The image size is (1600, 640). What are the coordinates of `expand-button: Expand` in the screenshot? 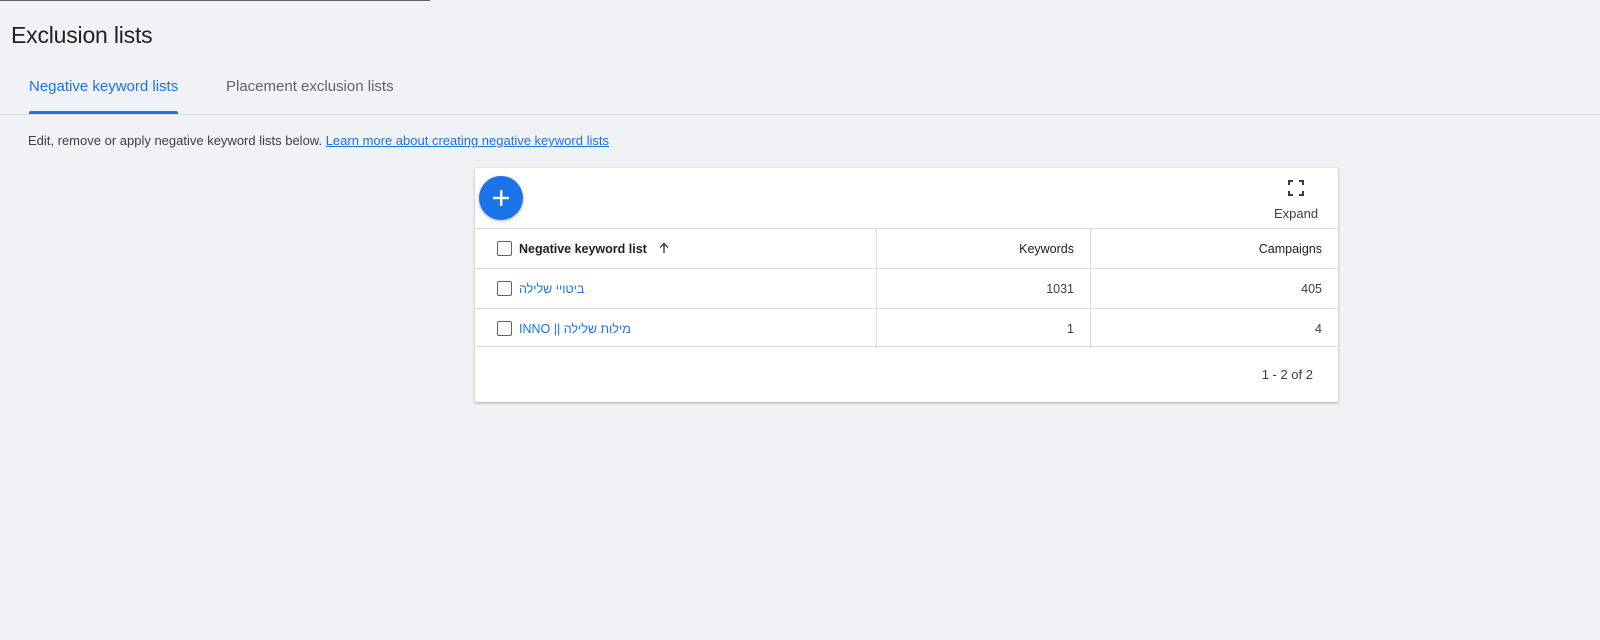 It's located at (1296, 198).